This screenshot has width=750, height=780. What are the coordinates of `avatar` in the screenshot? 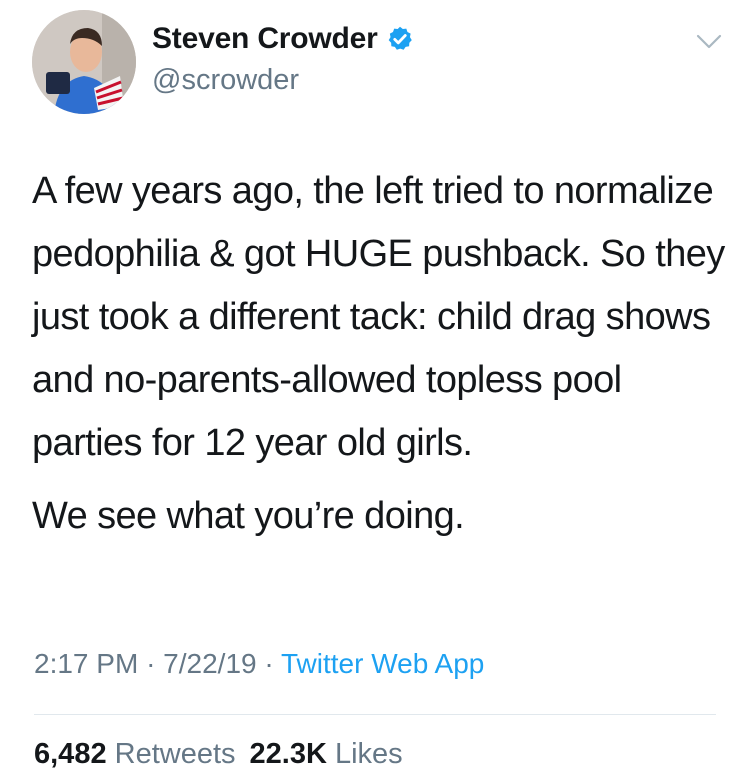 It's located at (84, 62).